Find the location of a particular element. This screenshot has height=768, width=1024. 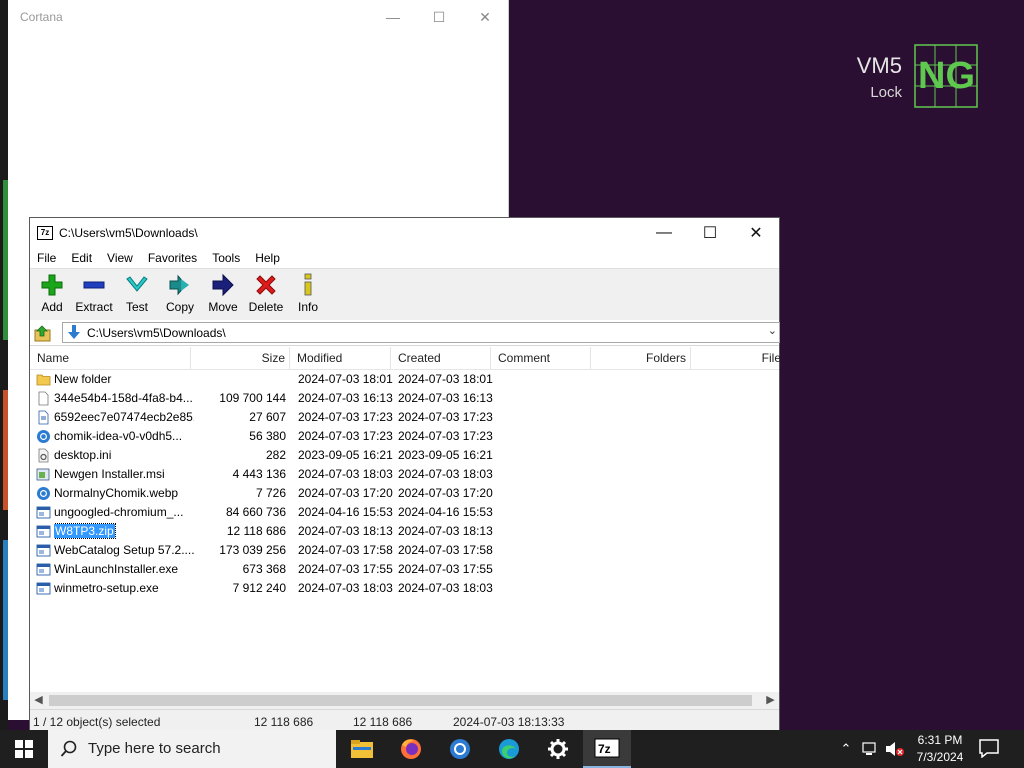

col-modified: Modified is located at coordinates (340, 358).